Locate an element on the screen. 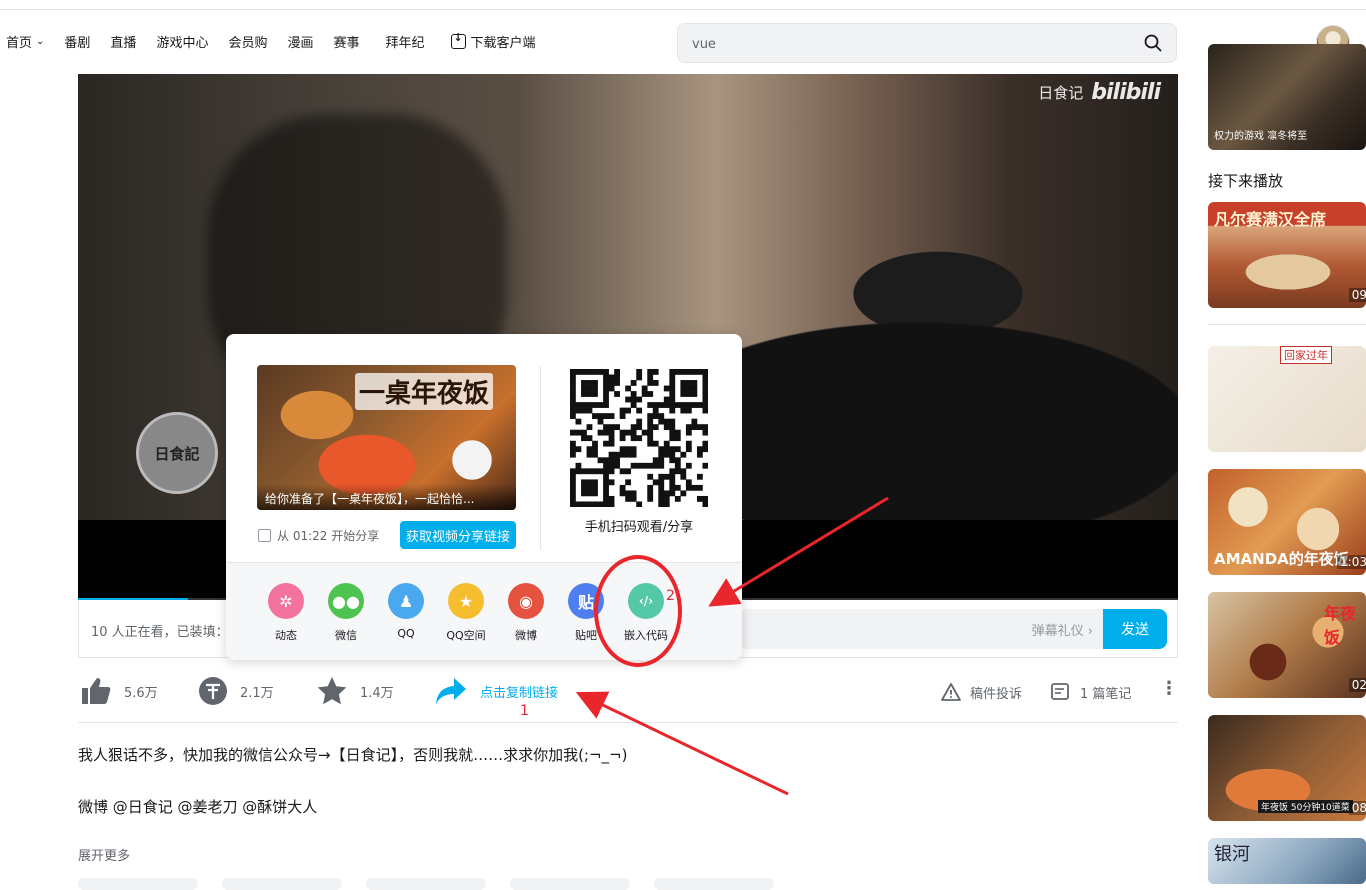 The image size is (1366, 890). dynamic-icon: ✲ is located at coordinates (286, 601).